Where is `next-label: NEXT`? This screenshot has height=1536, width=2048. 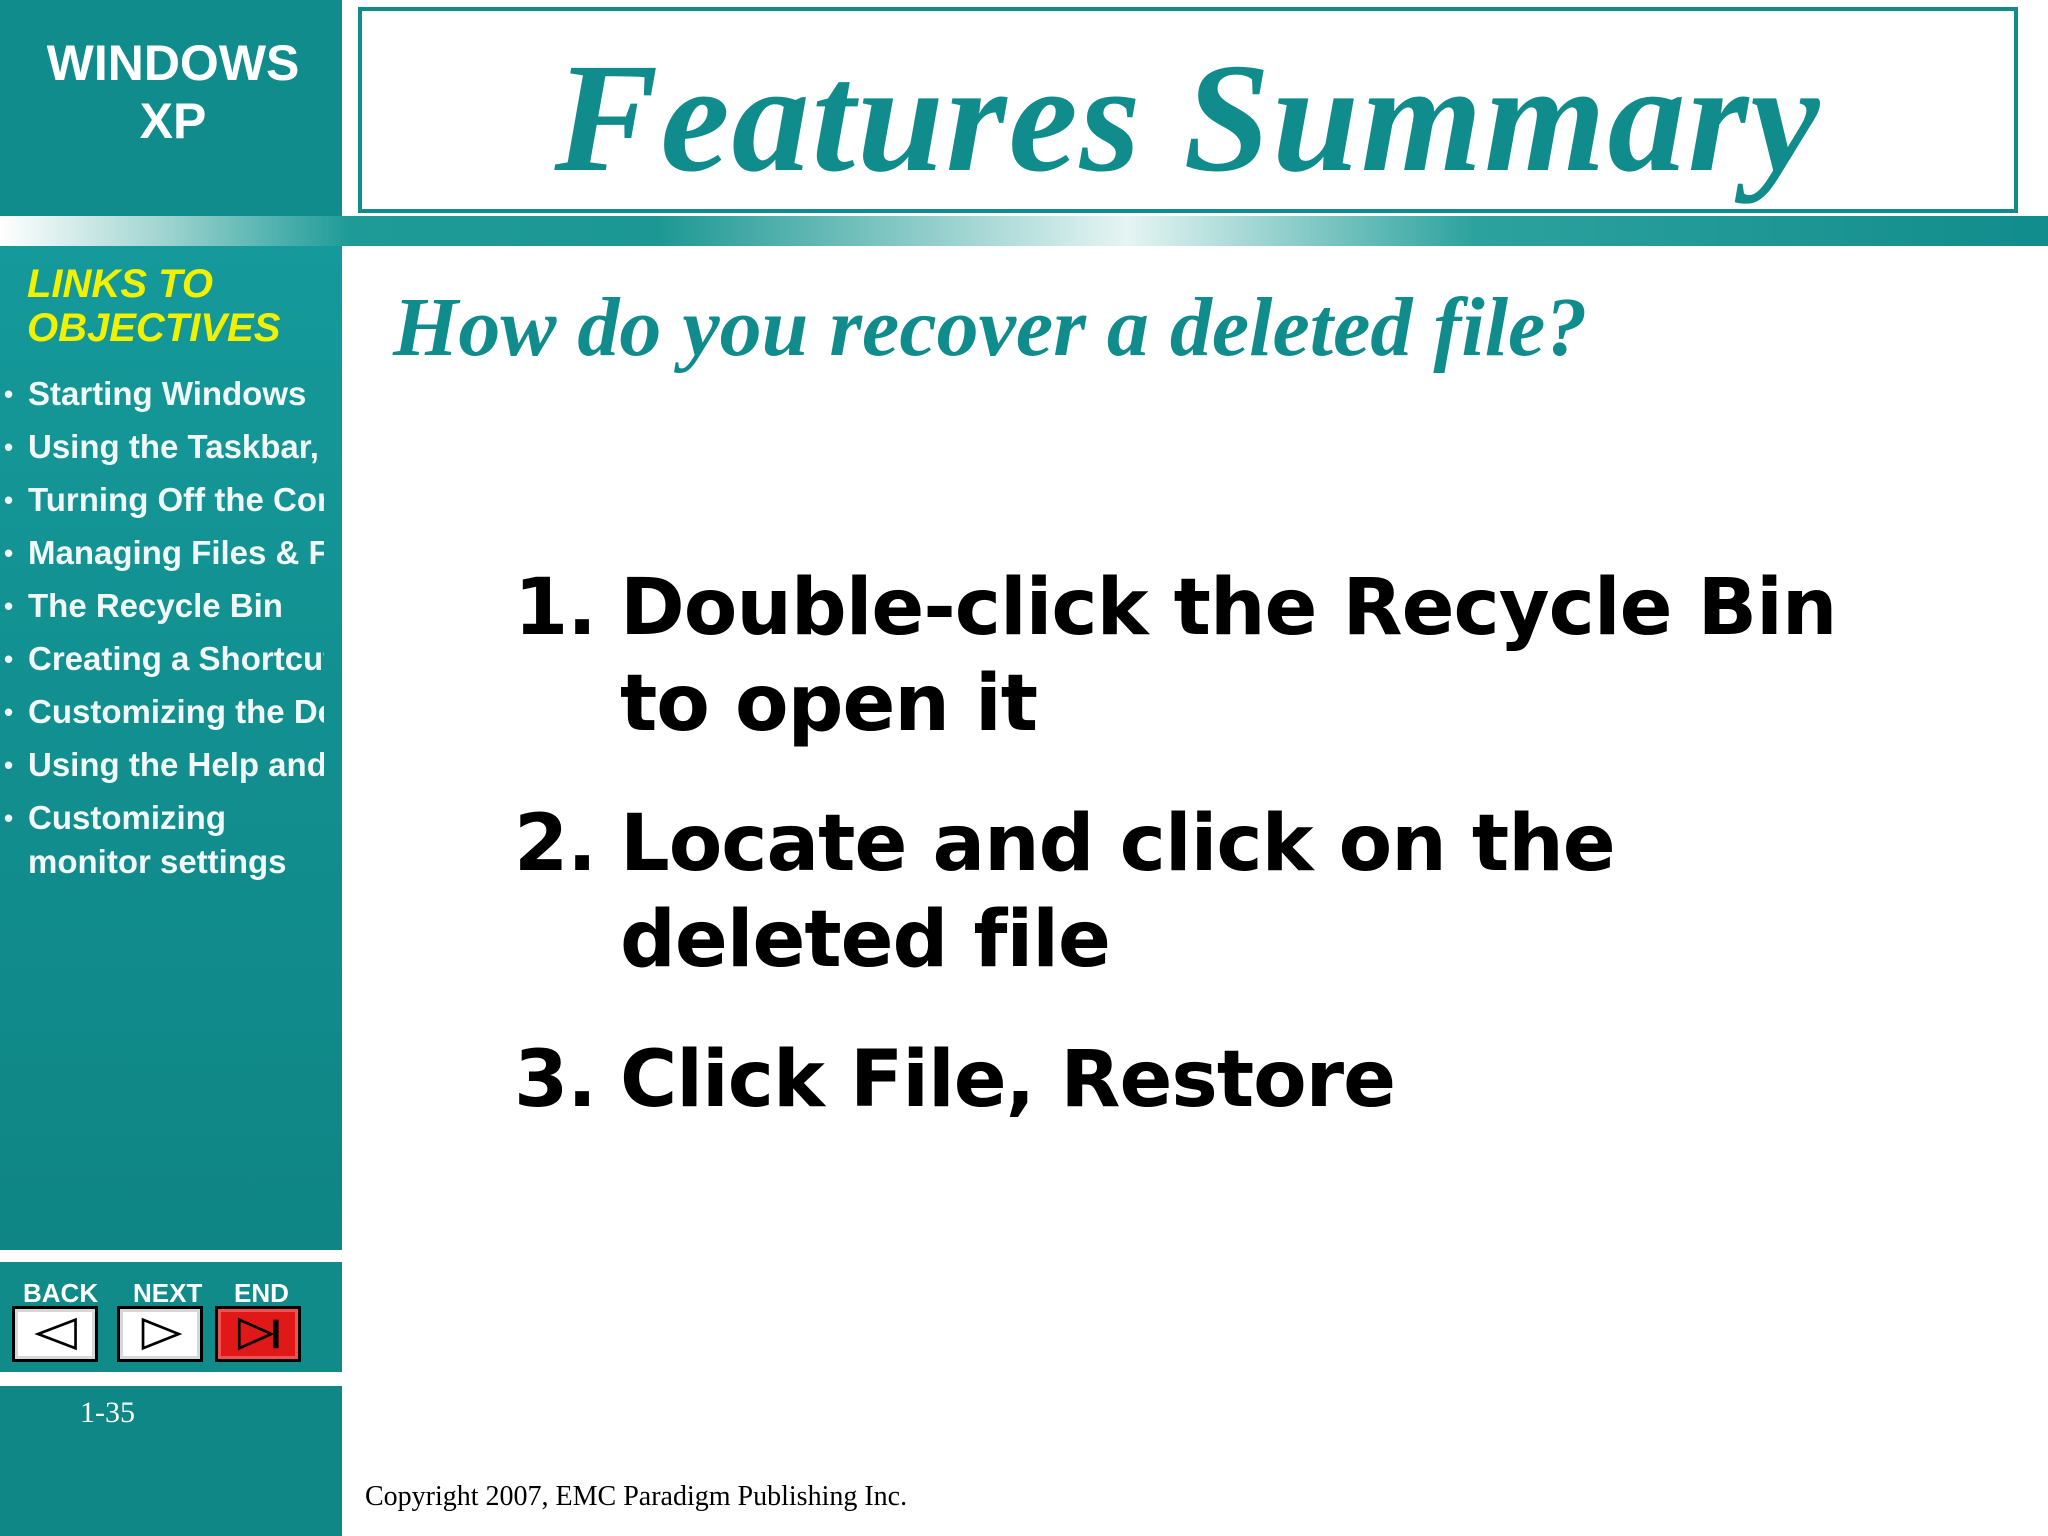
next-label: NEXT is located at coordinates (168, 1293).